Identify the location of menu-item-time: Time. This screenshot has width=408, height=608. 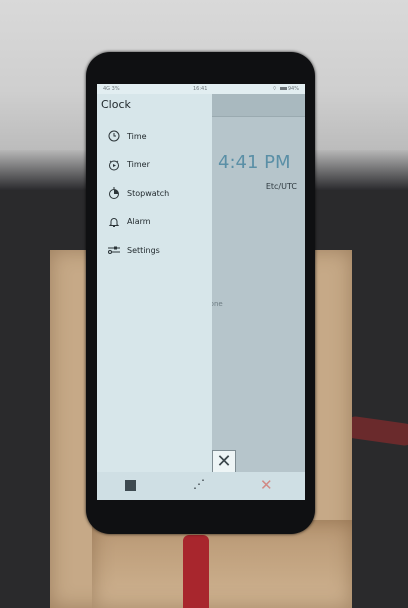
(138, 136).